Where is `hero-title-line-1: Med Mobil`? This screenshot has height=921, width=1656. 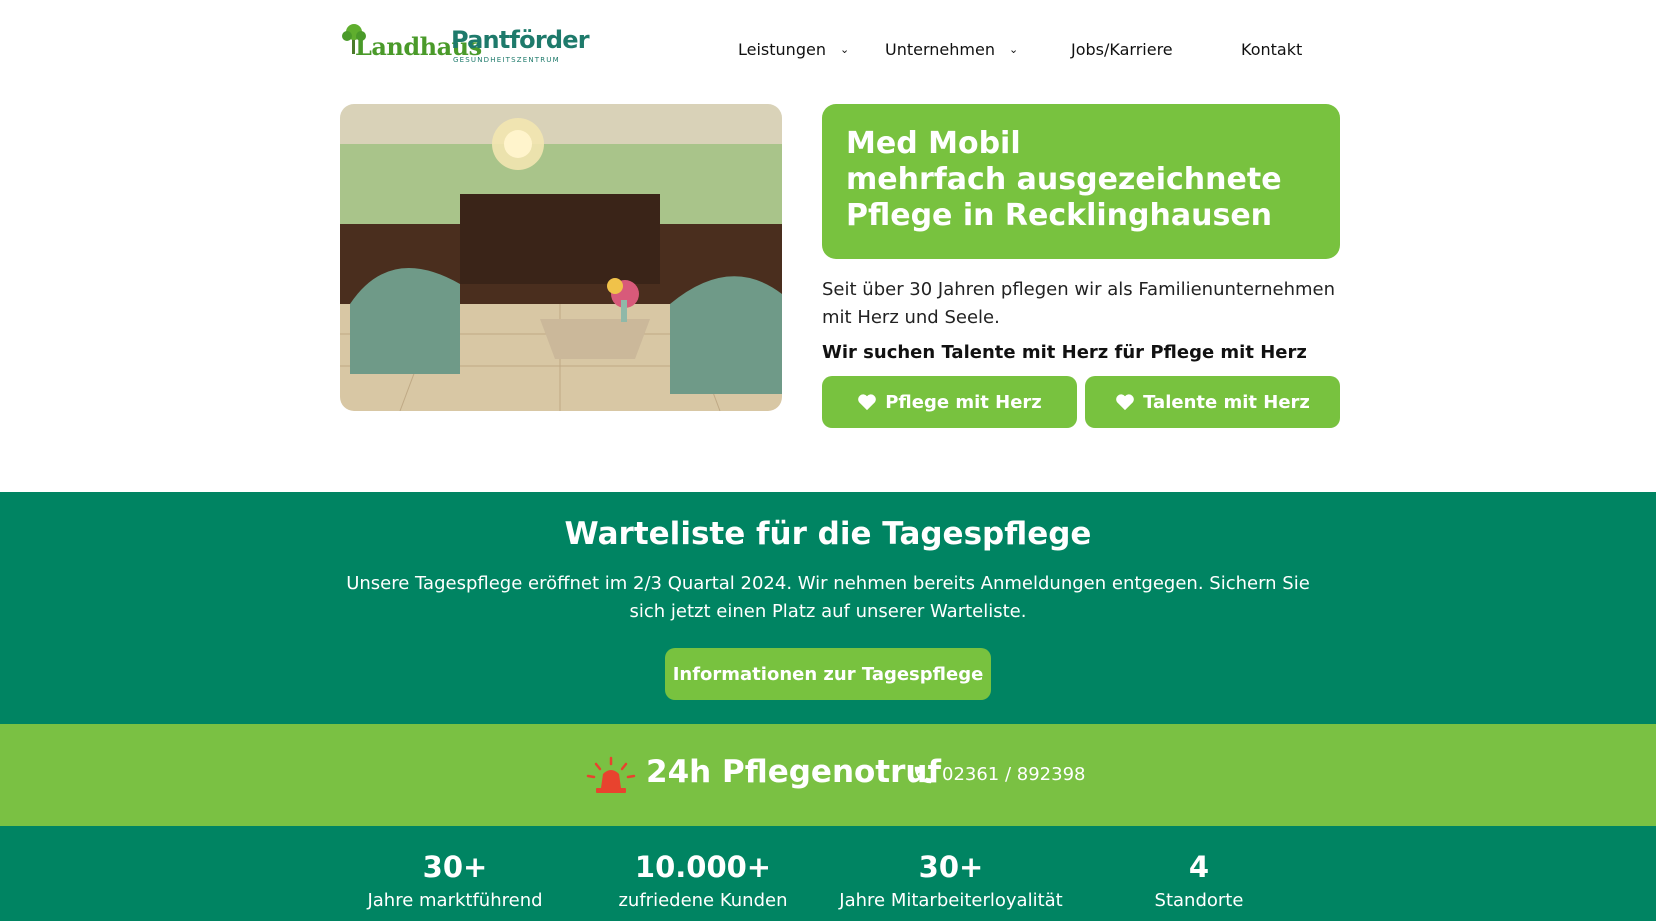
hero-title-line-1: Med Mobil is located at coordinates (933, 143).